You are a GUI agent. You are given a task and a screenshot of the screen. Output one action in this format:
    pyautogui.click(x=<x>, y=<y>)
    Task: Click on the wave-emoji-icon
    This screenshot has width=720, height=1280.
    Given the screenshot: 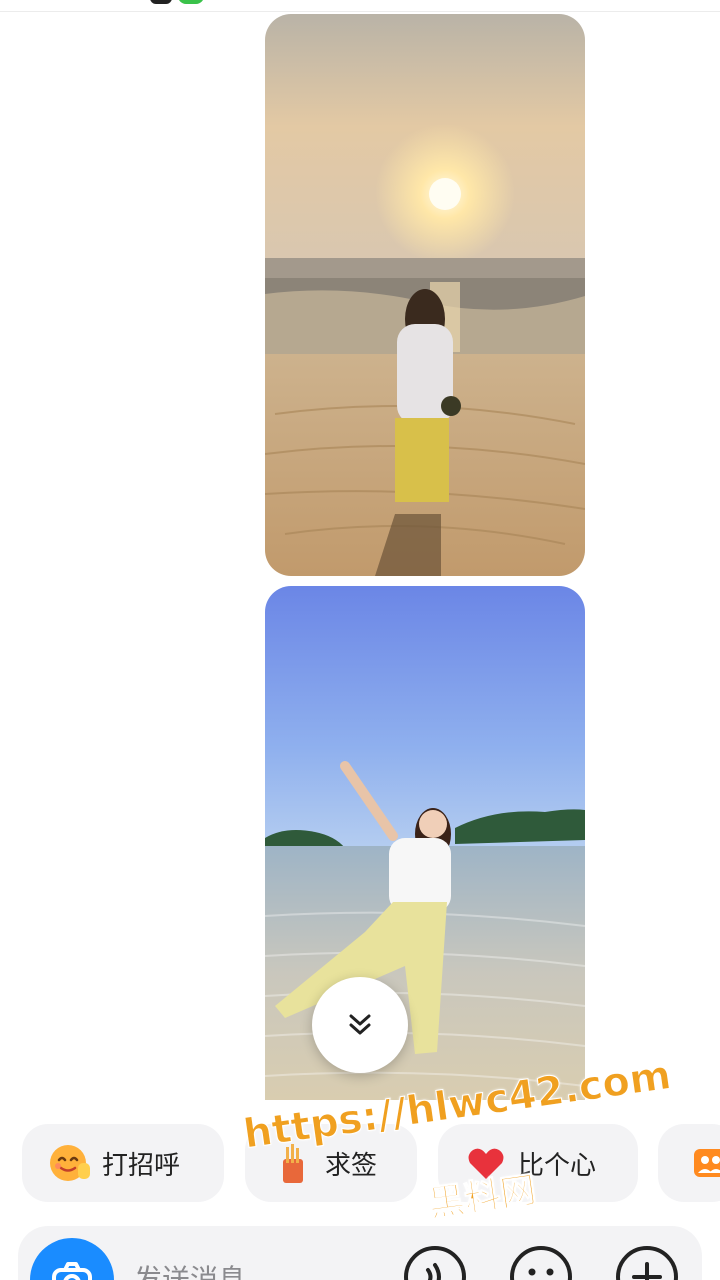 What is the action you would take?
    pyautogui.click(x=70, y=1163)
    